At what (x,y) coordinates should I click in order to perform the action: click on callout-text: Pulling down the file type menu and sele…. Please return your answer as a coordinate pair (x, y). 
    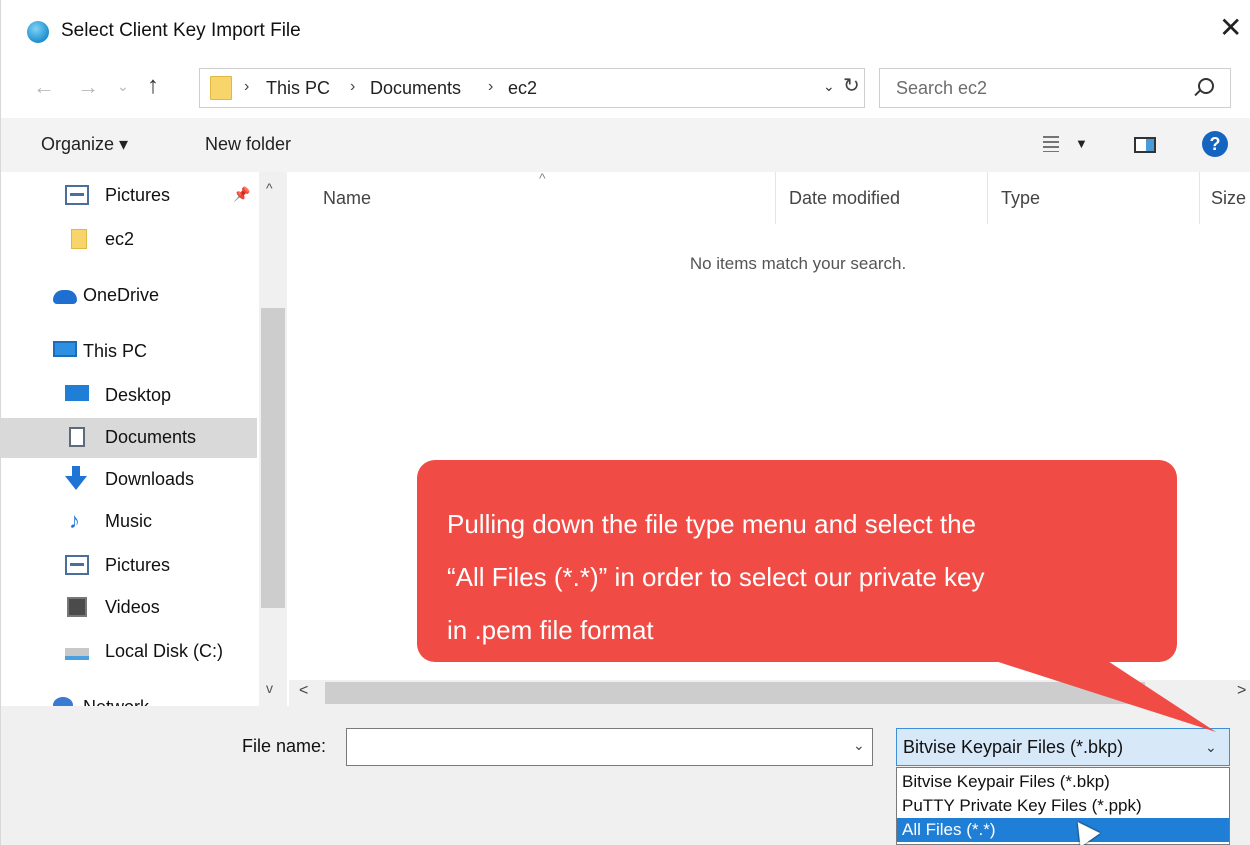
    Looking at the image, I should click on (797, 577).